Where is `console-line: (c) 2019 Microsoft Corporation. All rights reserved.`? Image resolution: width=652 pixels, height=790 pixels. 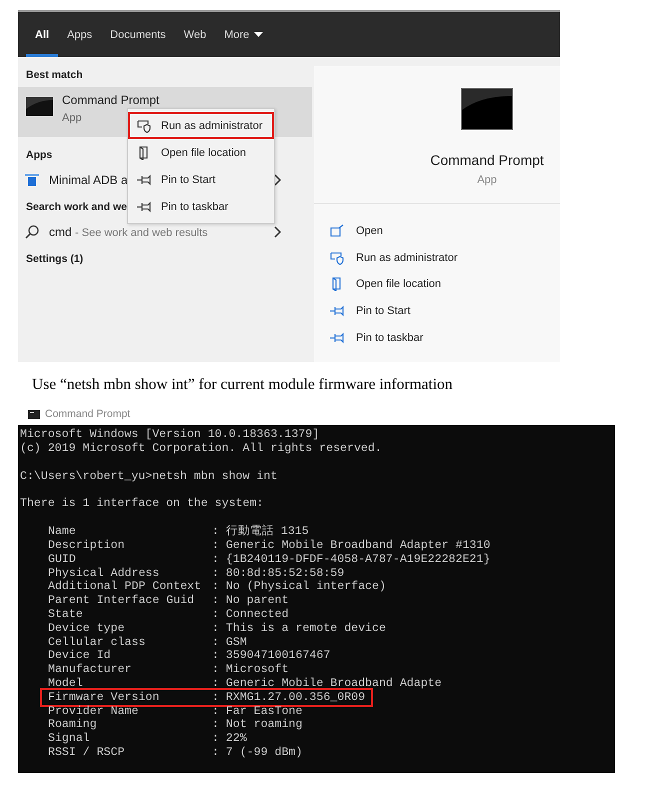
console-line: (c) 2019 Microsoft Corporation. All rights reserved. is located at coordinates (201, 449).